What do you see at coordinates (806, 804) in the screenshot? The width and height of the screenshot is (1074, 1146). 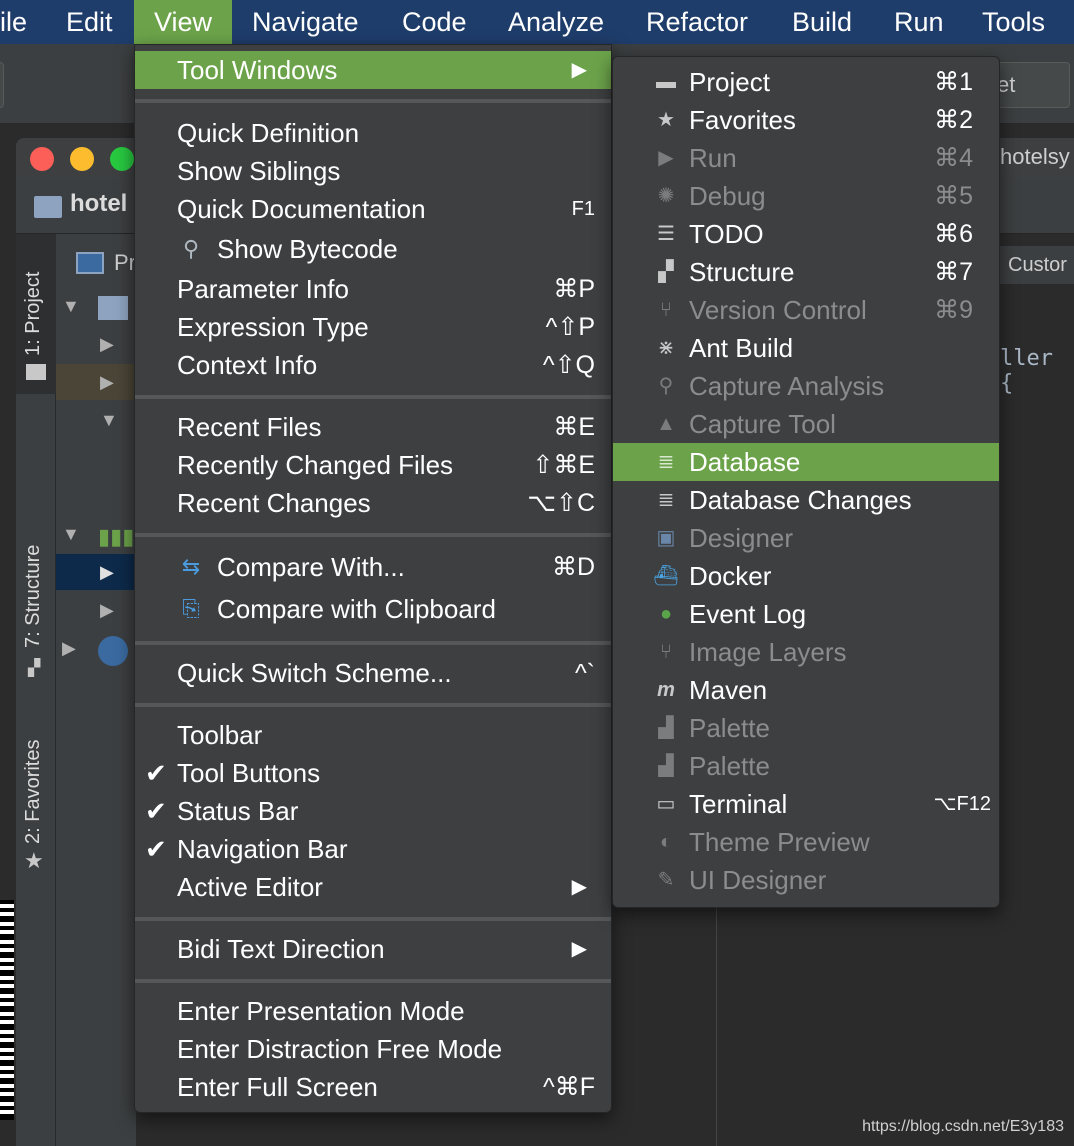 I see `tool-window-terminal: ▭ Terminal ⌥F12` at bounding box center [806, 804].